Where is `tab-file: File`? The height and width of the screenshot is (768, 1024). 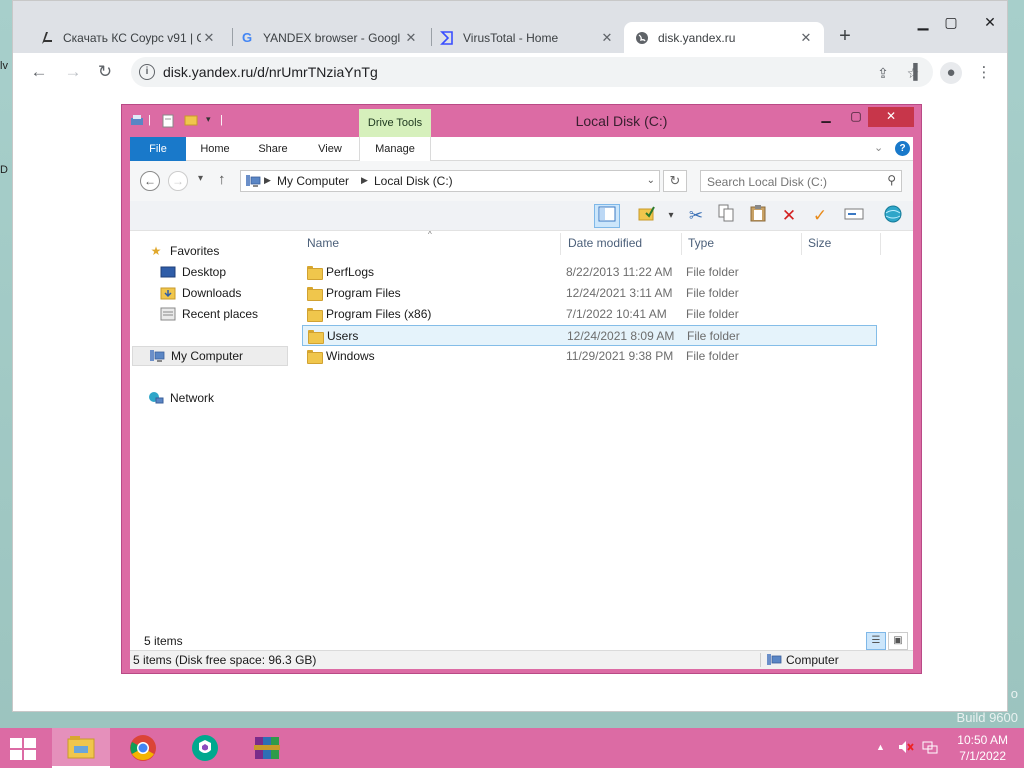 tab-file: File is located at coordinates (158, 149).